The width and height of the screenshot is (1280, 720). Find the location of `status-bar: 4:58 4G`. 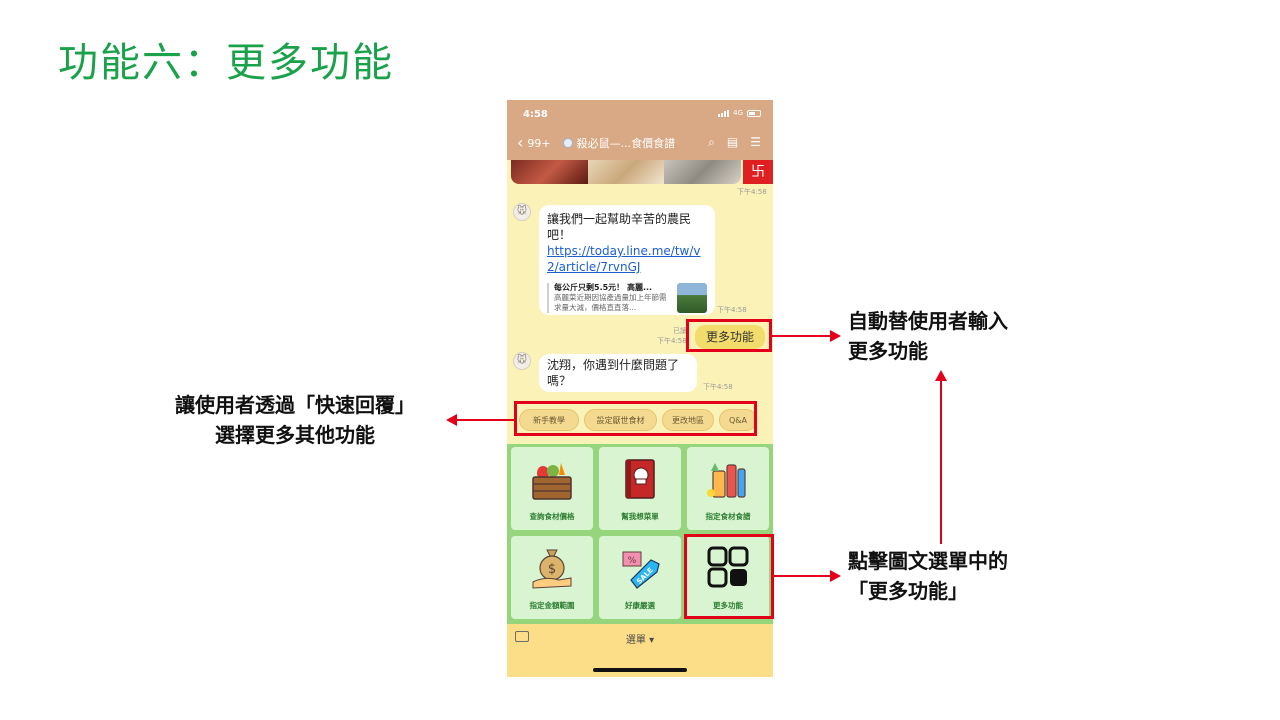

status-bar: 4:58 4G is located at coordinates (640, 113).